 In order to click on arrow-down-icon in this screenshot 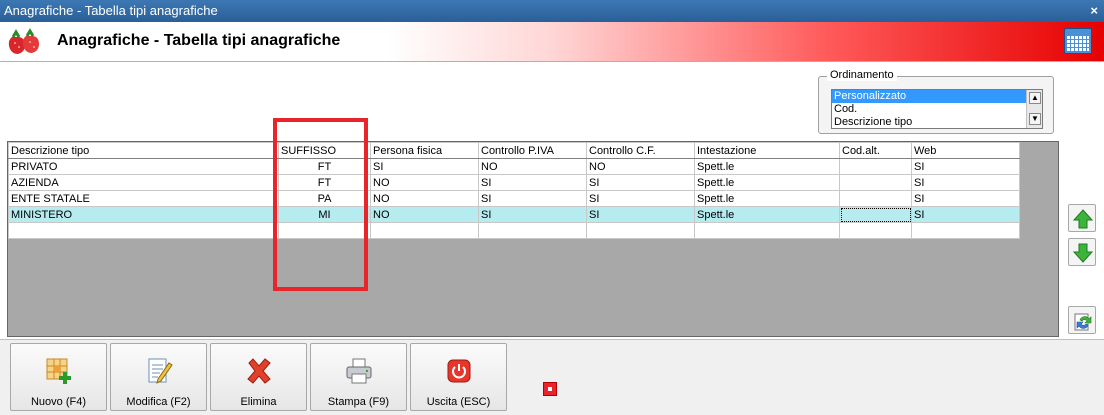, I will do `click(1083, 253)`.